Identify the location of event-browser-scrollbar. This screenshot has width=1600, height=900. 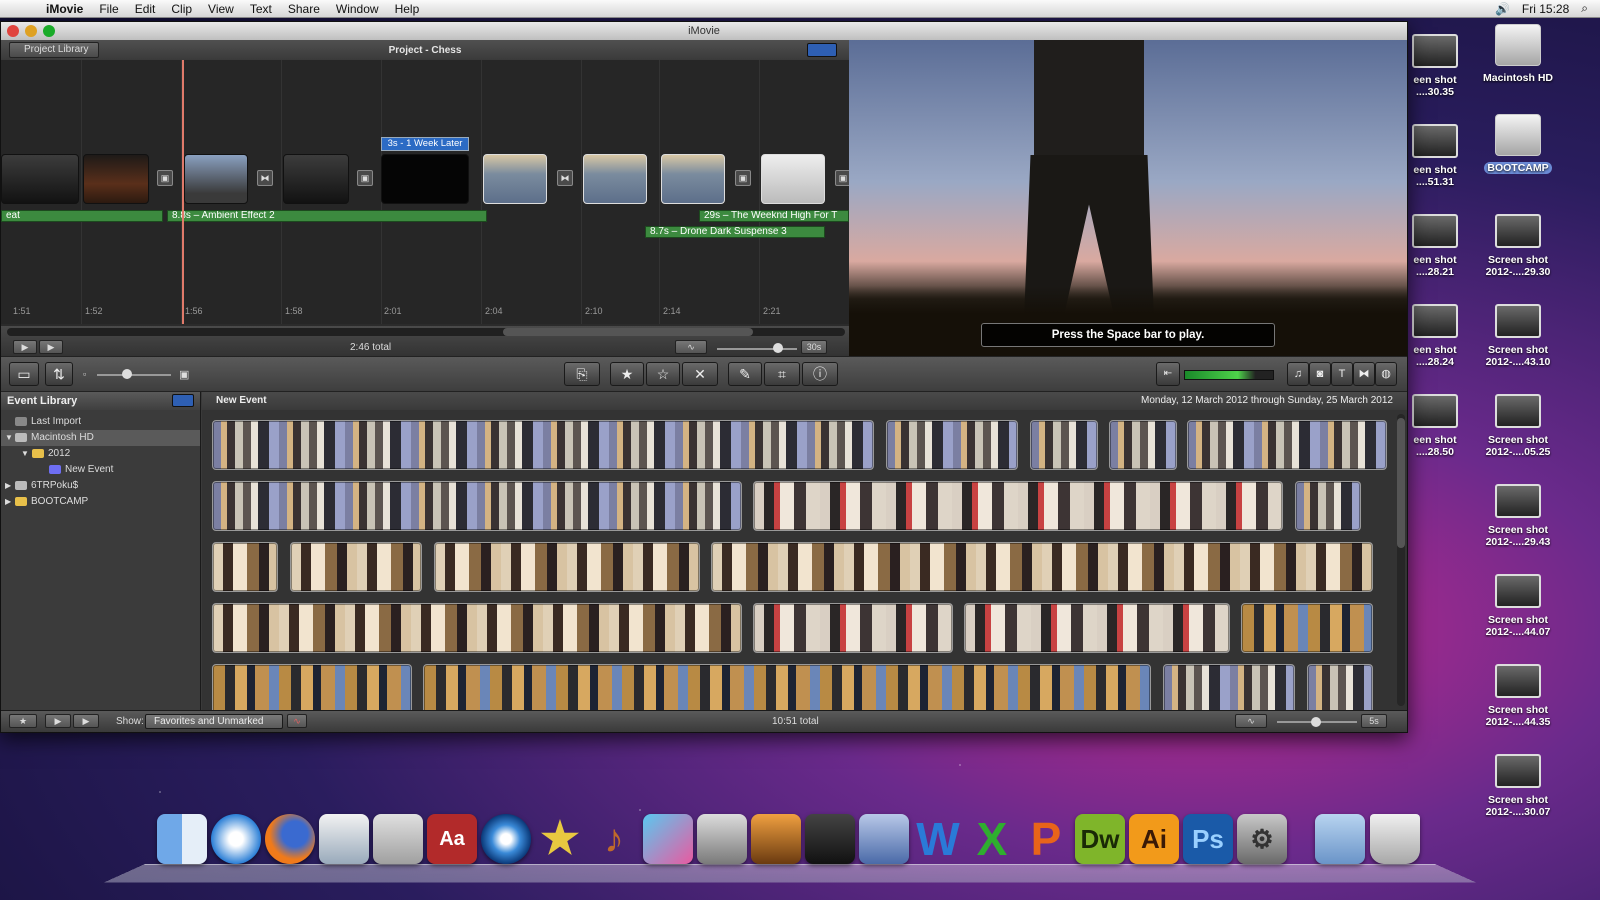
(1401, 560).